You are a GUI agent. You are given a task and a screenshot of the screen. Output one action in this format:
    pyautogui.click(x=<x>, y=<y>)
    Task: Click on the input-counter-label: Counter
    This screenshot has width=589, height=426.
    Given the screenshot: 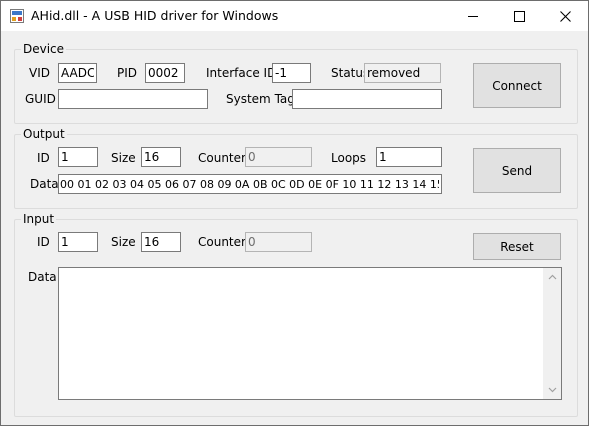 What is the action you would take?
    pyautogui.click(x=222, y=242)
    